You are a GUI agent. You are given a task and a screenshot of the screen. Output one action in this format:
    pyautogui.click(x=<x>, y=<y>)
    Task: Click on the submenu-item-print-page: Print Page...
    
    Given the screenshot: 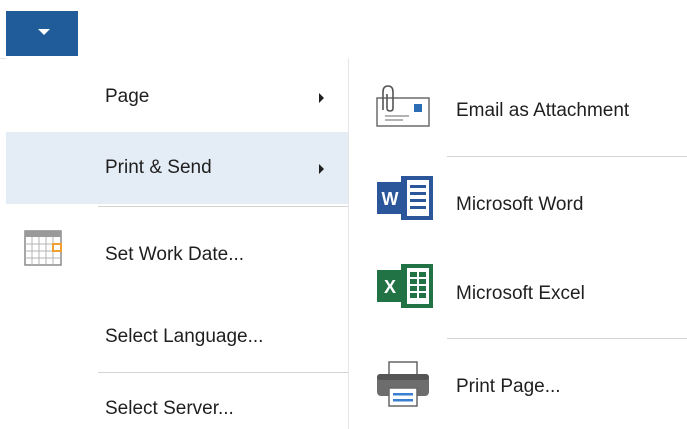 What is the action you would take?
    pyautogui.click(x=518, y=384)
    